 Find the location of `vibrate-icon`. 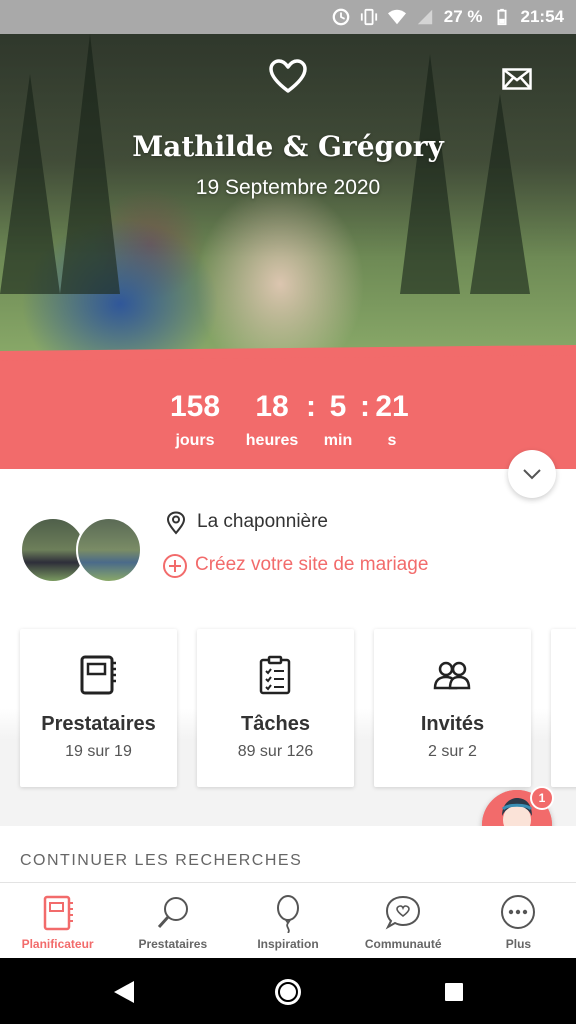

vibrate-icon is located at coordinates (368, 17).